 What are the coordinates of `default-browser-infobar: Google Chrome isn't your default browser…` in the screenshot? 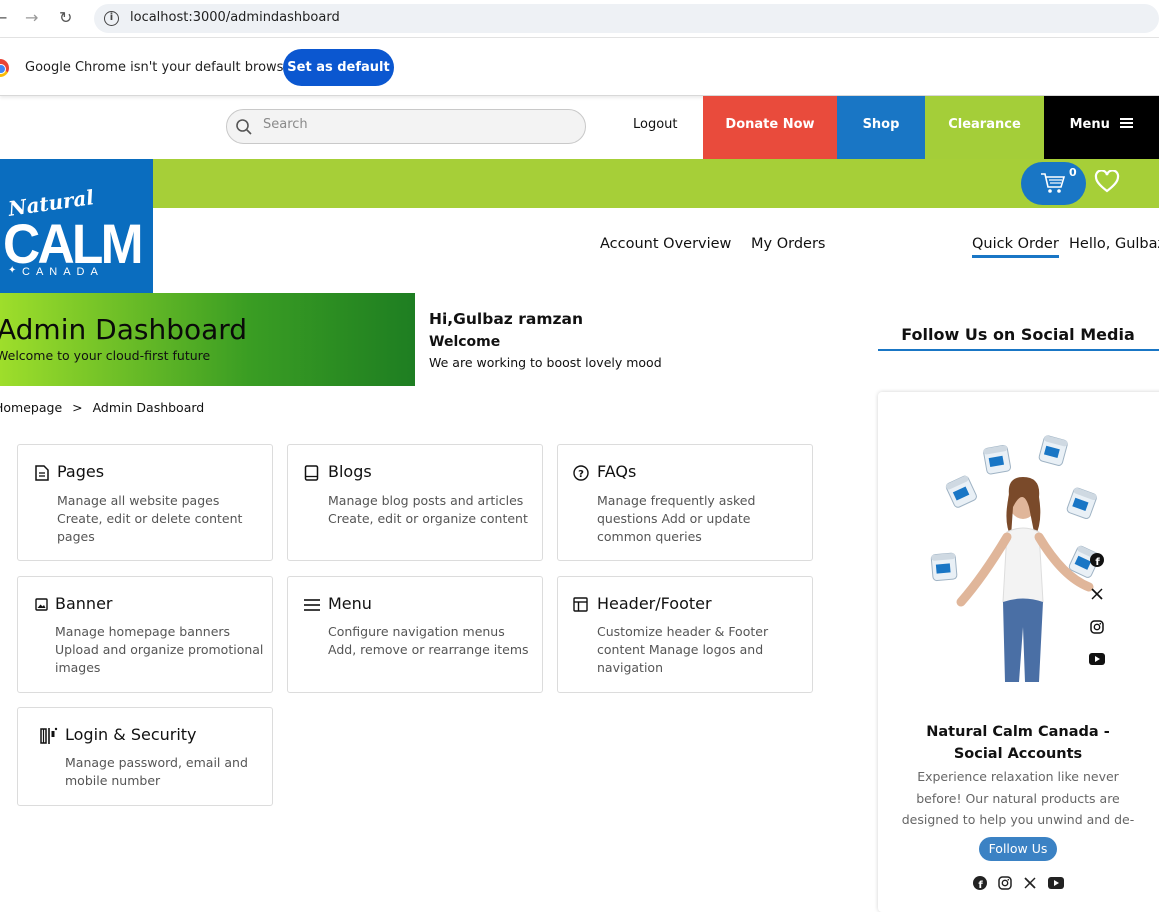 It's located at (579, 67).